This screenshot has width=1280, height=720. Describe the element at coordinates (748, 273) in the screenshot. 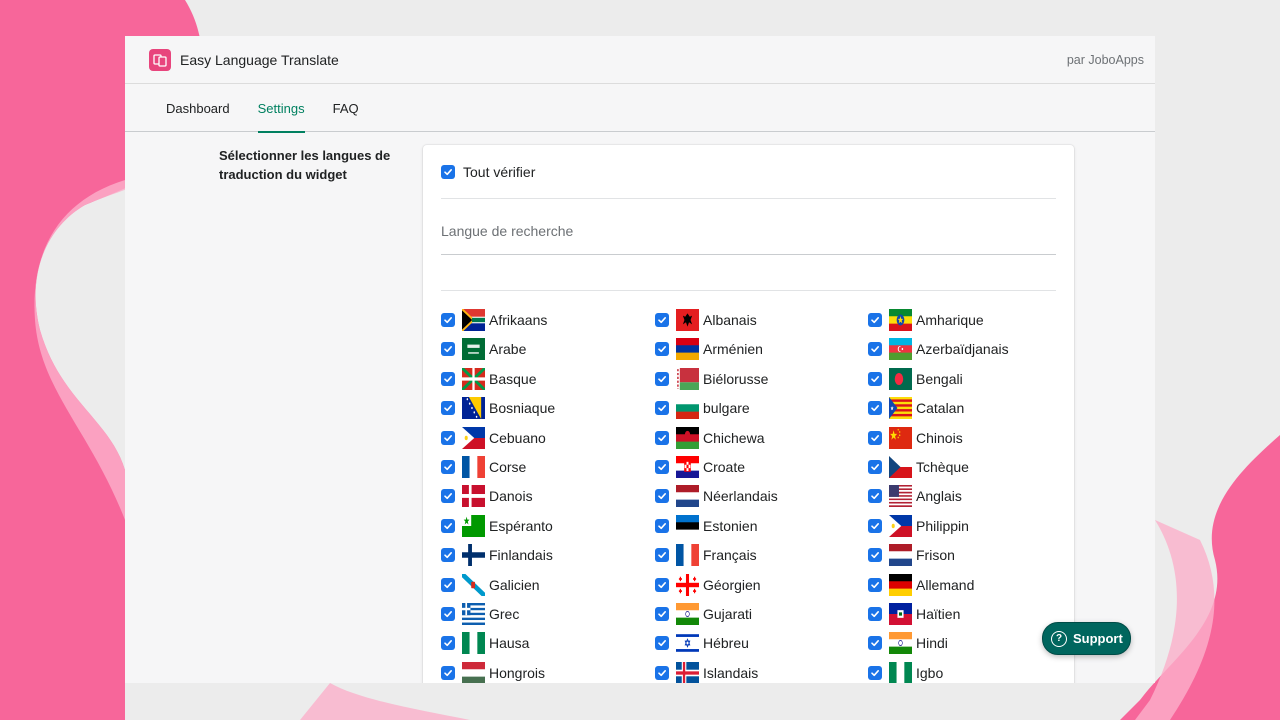

I see `divider` at that location.